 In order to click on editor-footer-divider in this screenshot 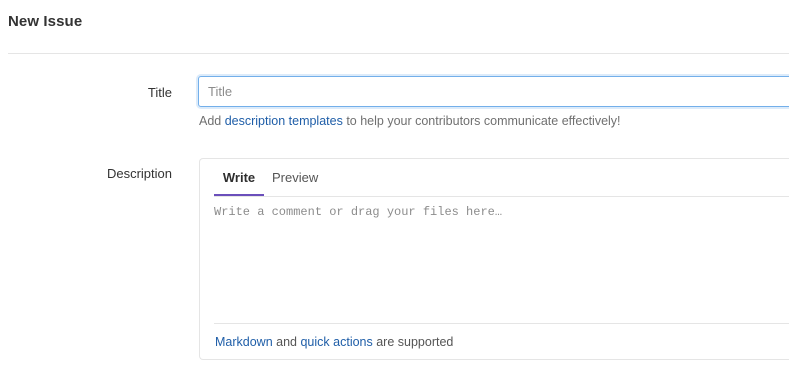, I will do `click(501, 323)`.